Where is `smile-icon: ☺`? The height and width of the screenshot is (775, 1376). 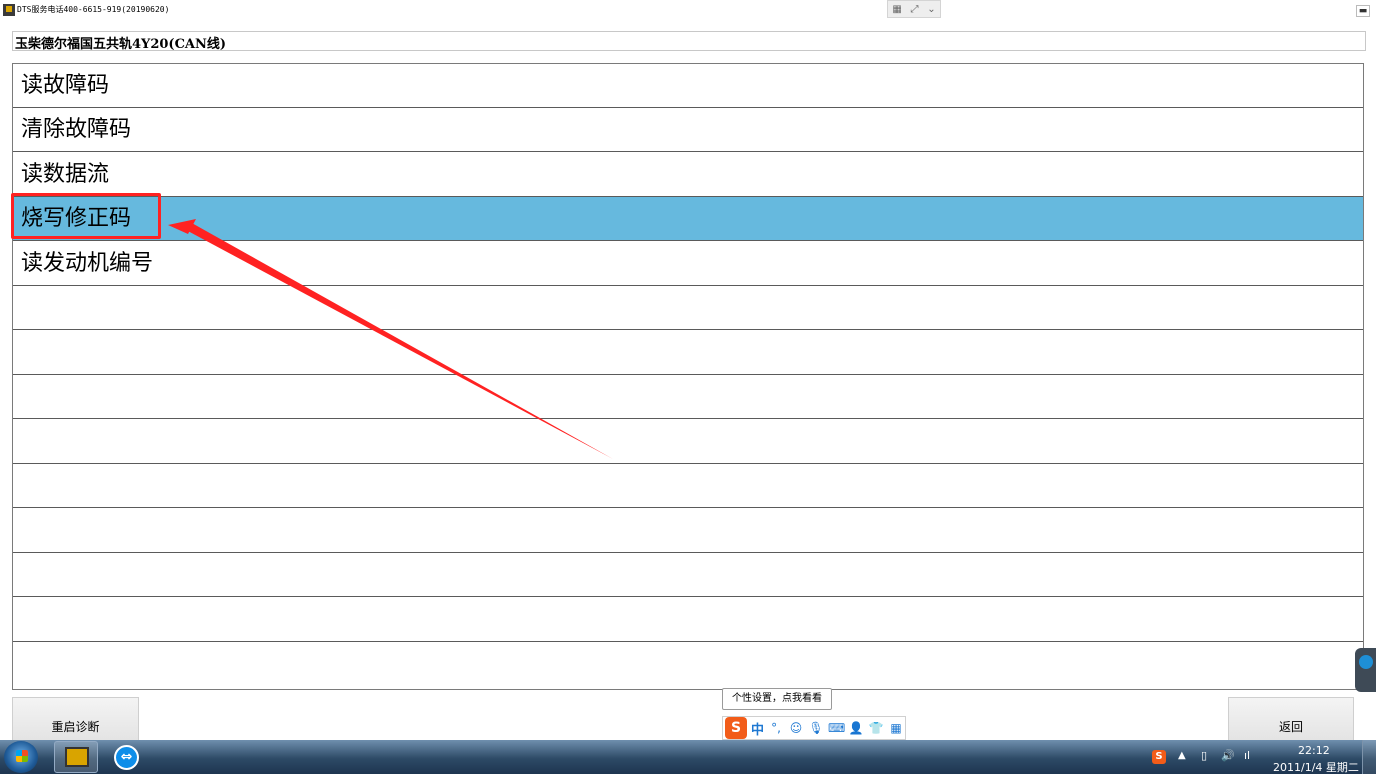 smile-icon: ☺ is located at coordinates (796, 728).